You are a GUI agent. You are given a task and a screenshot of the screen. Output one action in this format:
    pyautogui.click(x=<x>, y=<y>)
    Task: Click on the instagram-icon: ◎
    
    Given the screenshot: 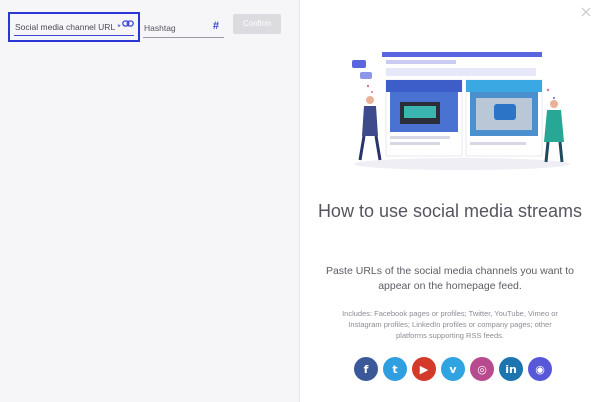 What is the action you would take?
    pyautogui.click(x=482, y=369)
    